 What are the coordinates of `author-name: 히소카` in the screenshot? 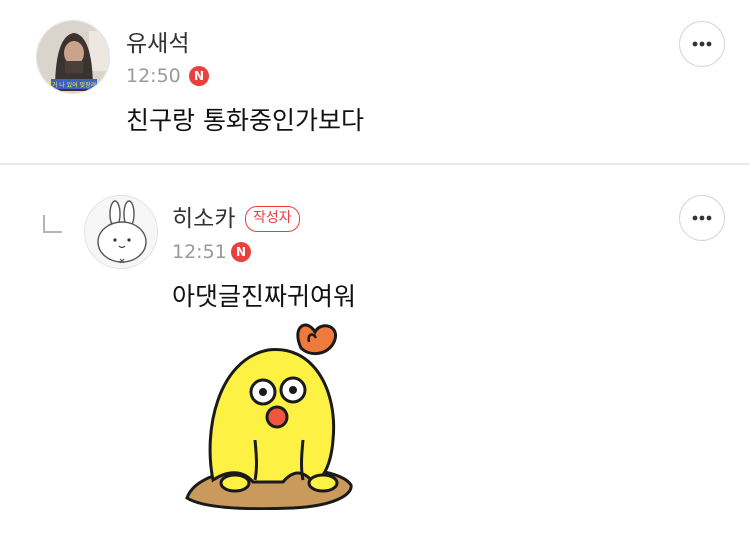 It's located at (203, 219).